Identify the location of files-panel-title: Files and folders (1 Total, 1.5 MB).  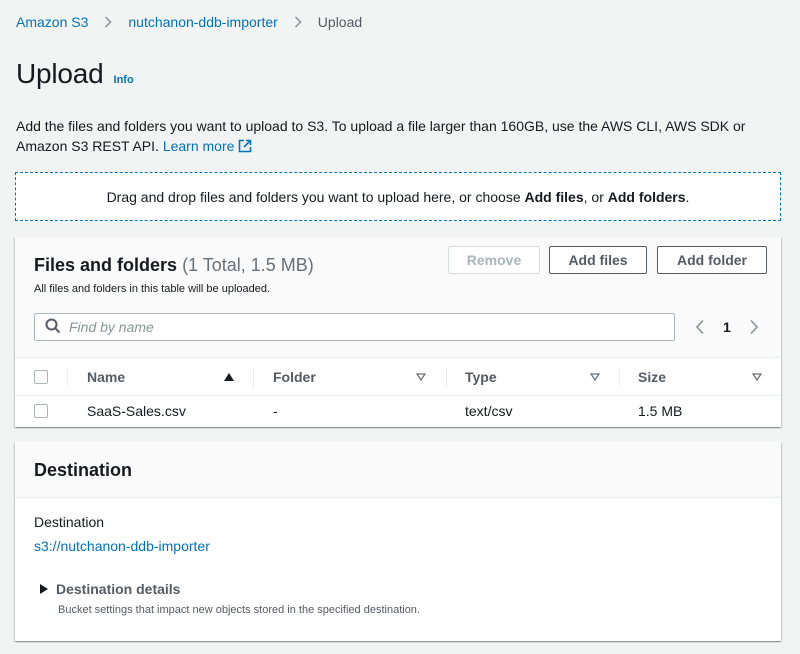
(174, 265).